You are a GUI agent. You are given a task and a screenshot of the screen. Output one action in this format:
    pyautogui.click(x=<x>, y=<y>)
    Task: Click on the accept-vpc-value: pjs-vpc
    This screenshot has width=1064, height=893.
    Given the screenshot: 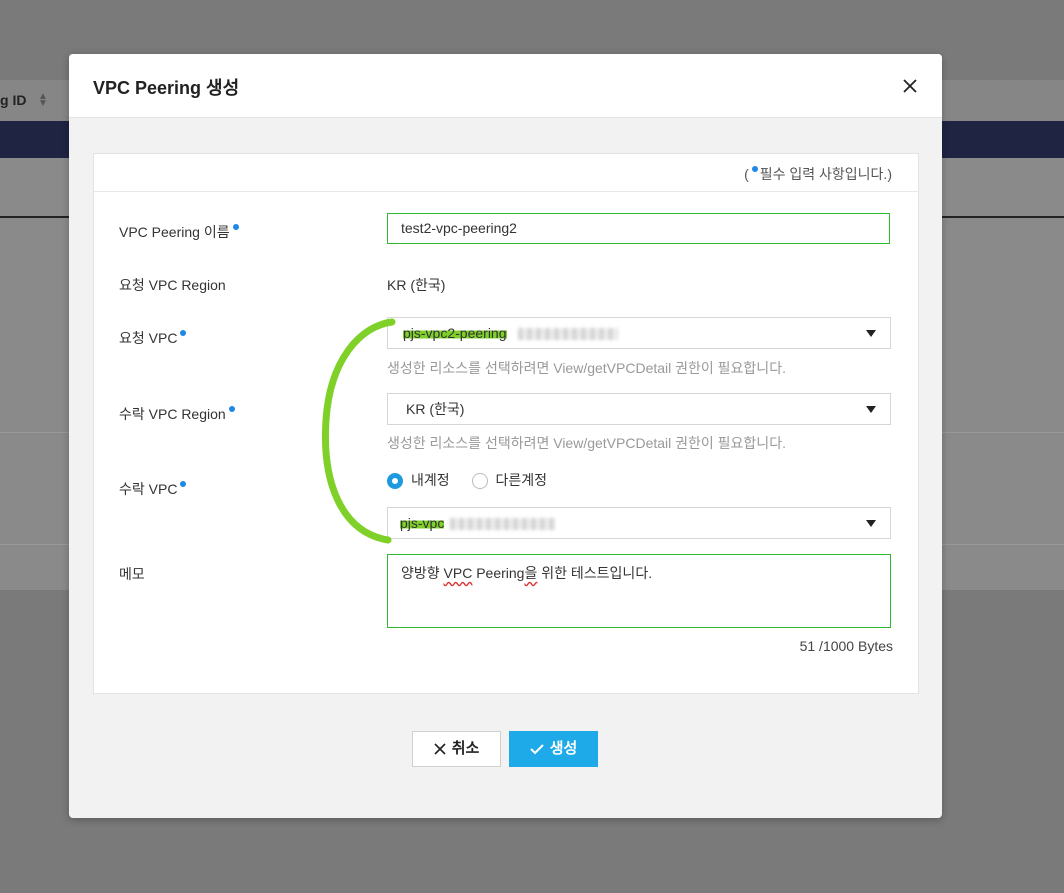 What is the action you would take?
    pyautogui.click(x=422, y=523)
    